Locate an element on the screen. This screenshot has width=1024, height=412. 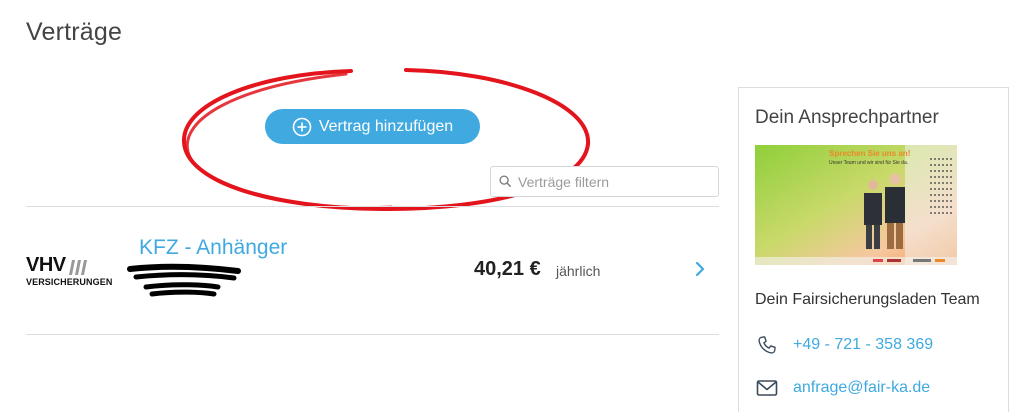
chevron-right-icon is located at coordinates (700, 269).